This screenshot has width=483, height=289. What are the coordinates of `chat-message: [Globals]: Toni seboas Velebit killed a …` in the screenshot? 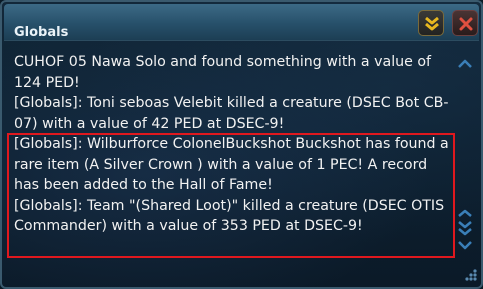 It's located at (231, 113).